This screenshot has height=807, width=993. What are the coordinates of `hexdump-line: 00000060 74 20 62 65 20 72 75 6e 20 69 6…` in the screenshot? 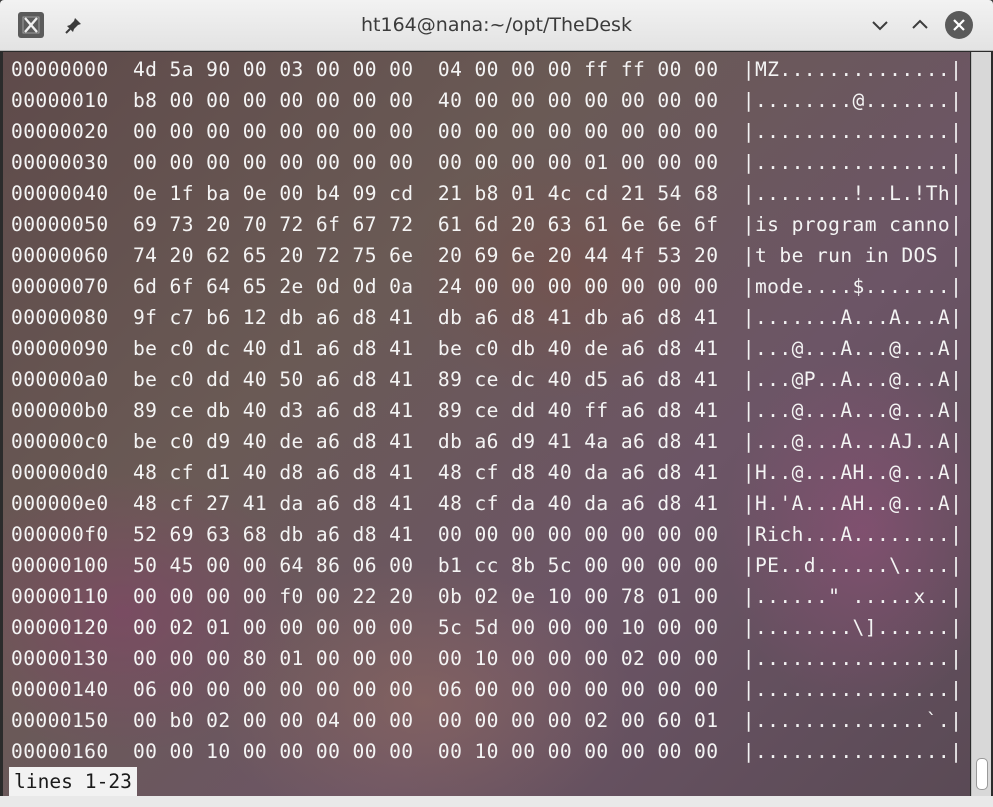 It's located at (487, 255).